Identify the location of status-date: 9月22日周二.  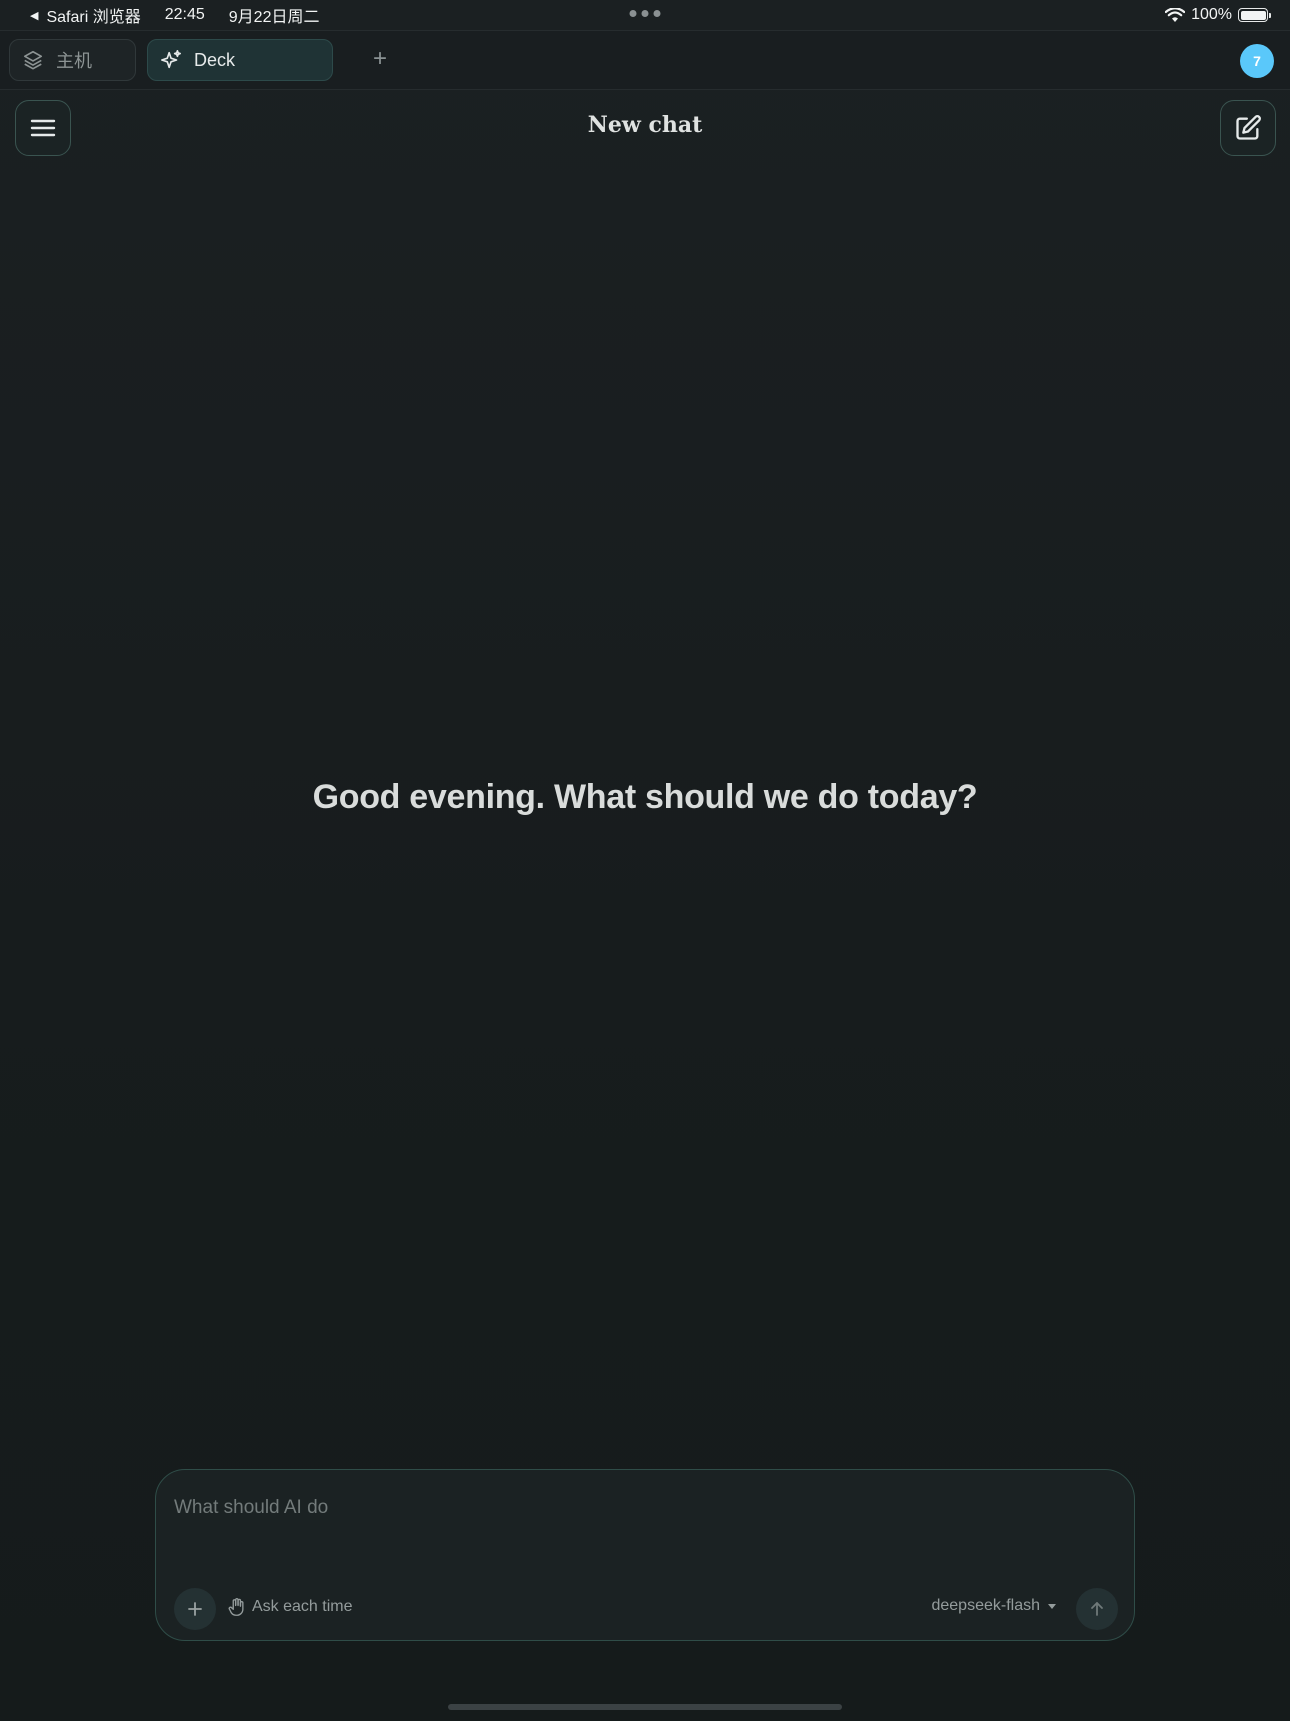
(274, 17).